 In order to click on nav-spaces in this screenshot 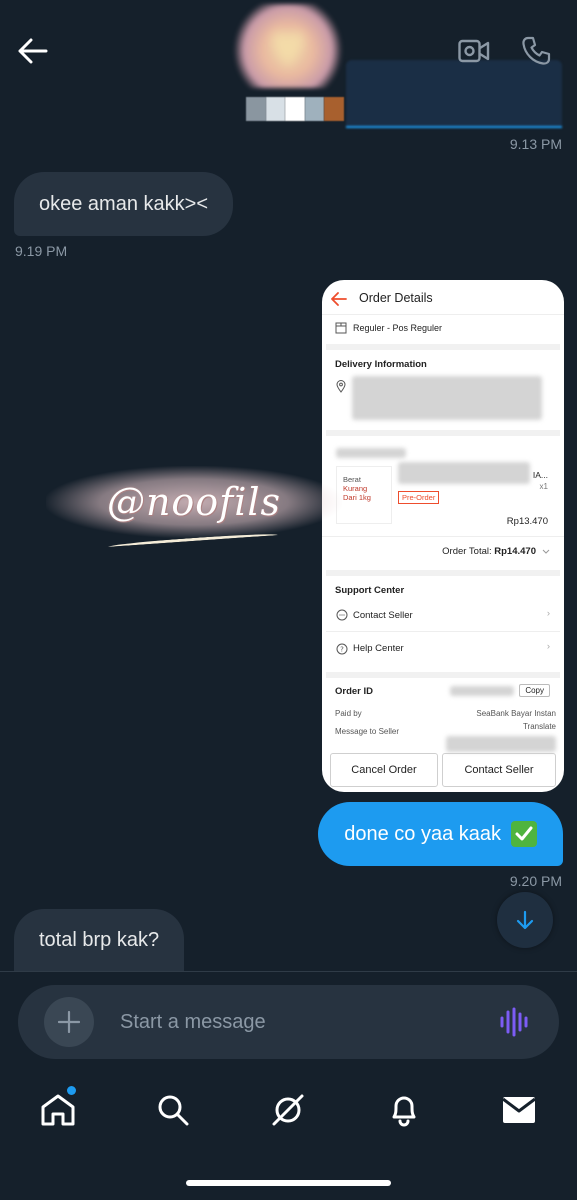, I will do `click(288, 1110)`.